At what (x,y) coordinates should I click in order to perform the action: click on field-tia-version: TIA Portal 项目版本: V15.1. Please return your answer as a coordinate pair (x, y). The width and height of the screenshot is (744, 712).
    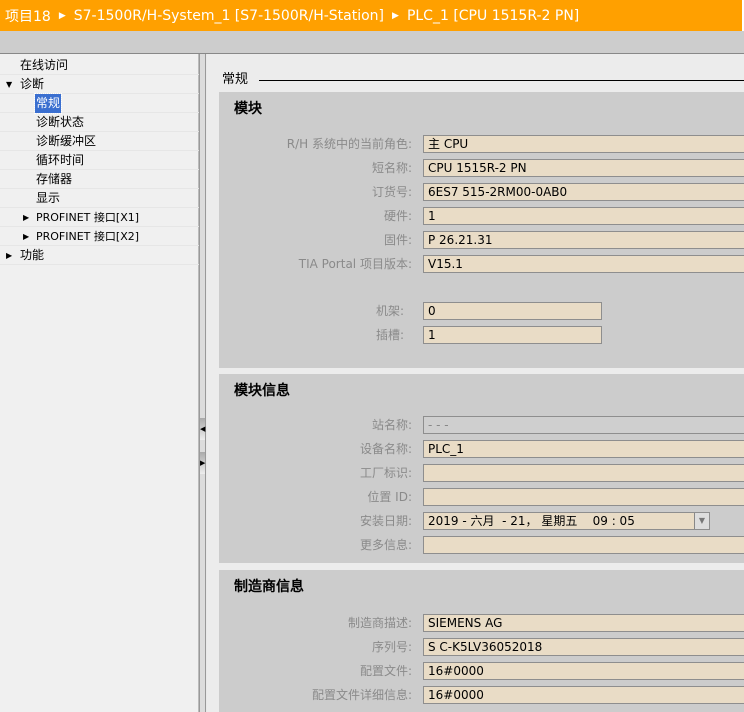
    Looking at the image, I should click on (481, 264).